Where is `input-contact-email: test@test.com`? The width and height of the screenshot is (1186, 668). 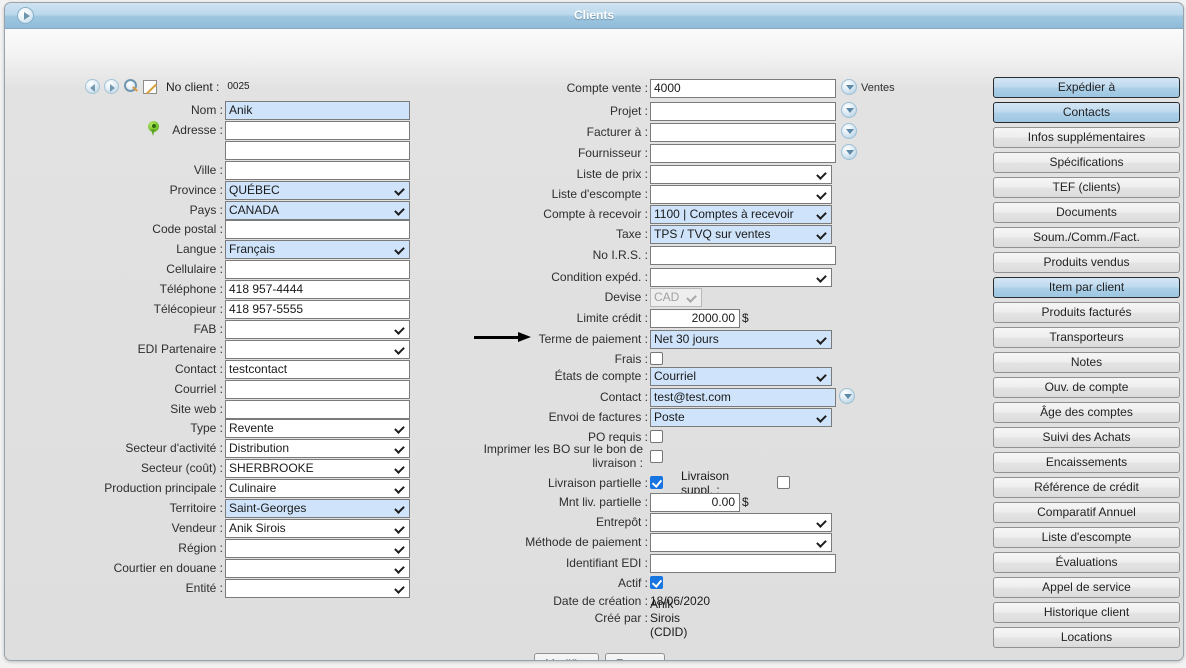 input-contact-email: test@test.com is located at coordinates (743, 397).